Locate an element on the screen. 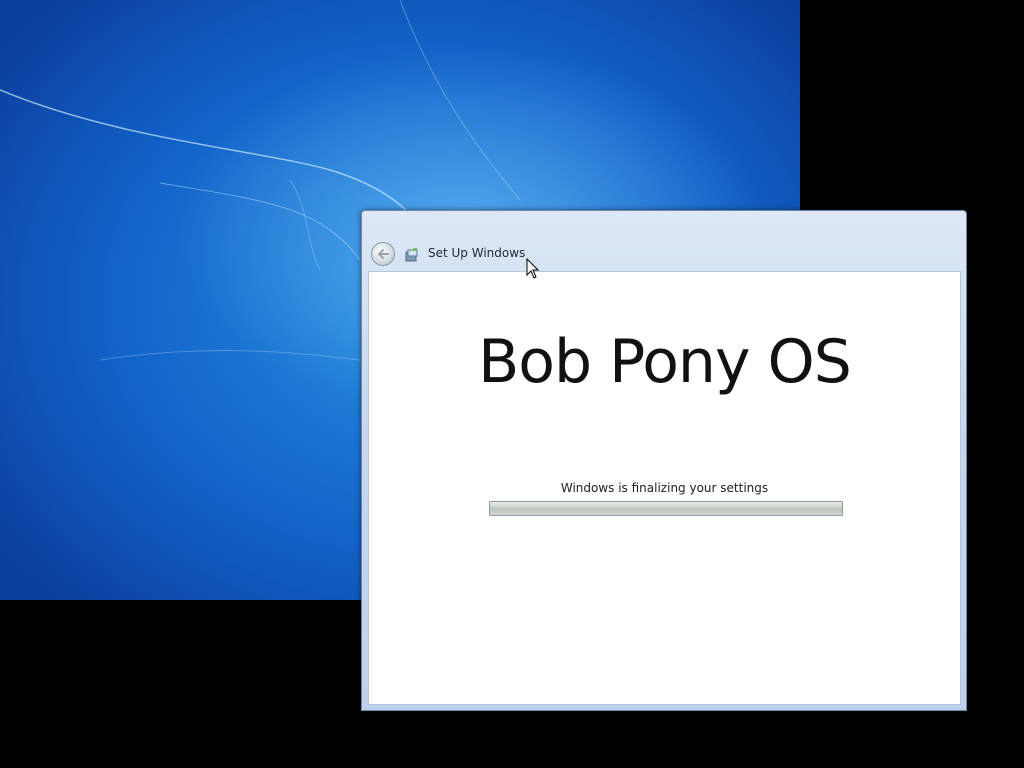 The image size is (1024, 768). progress-fill is located at coordinates (666, 508).